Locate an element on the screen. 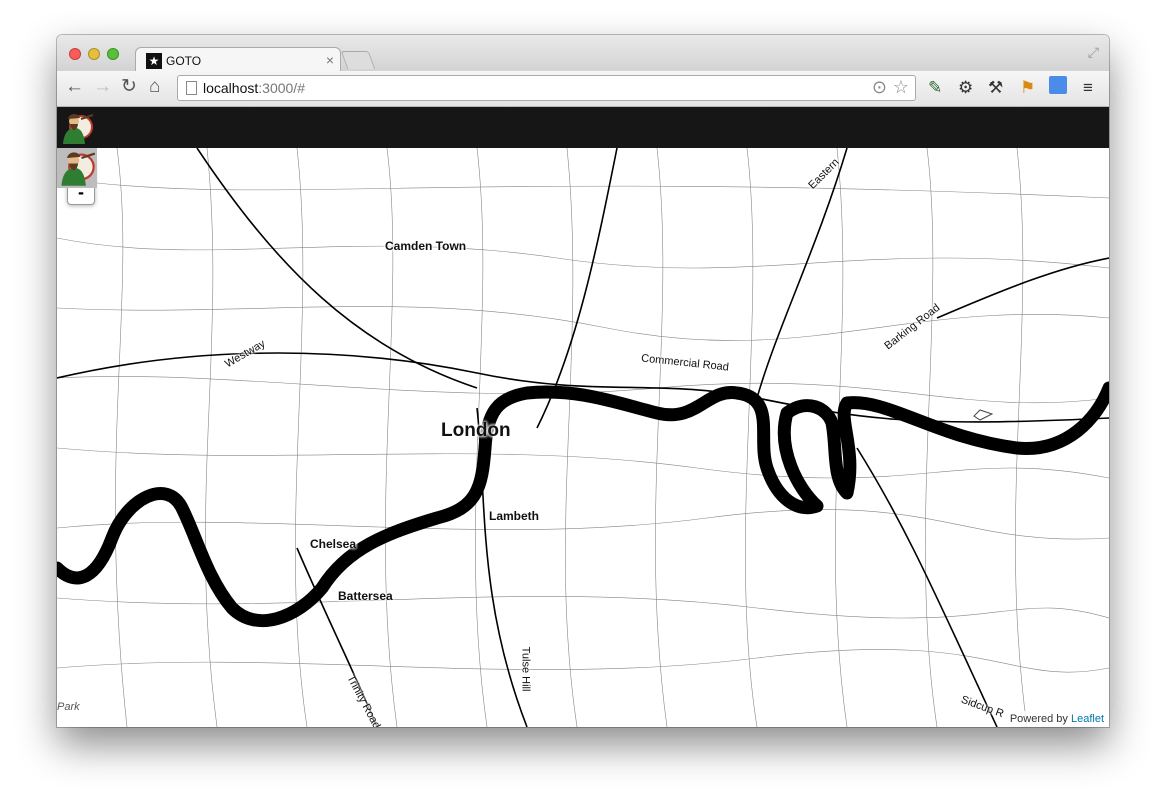 This screenshot has height=806, width=1166. home-button: ⌂ is located at coordinates (154, 87).